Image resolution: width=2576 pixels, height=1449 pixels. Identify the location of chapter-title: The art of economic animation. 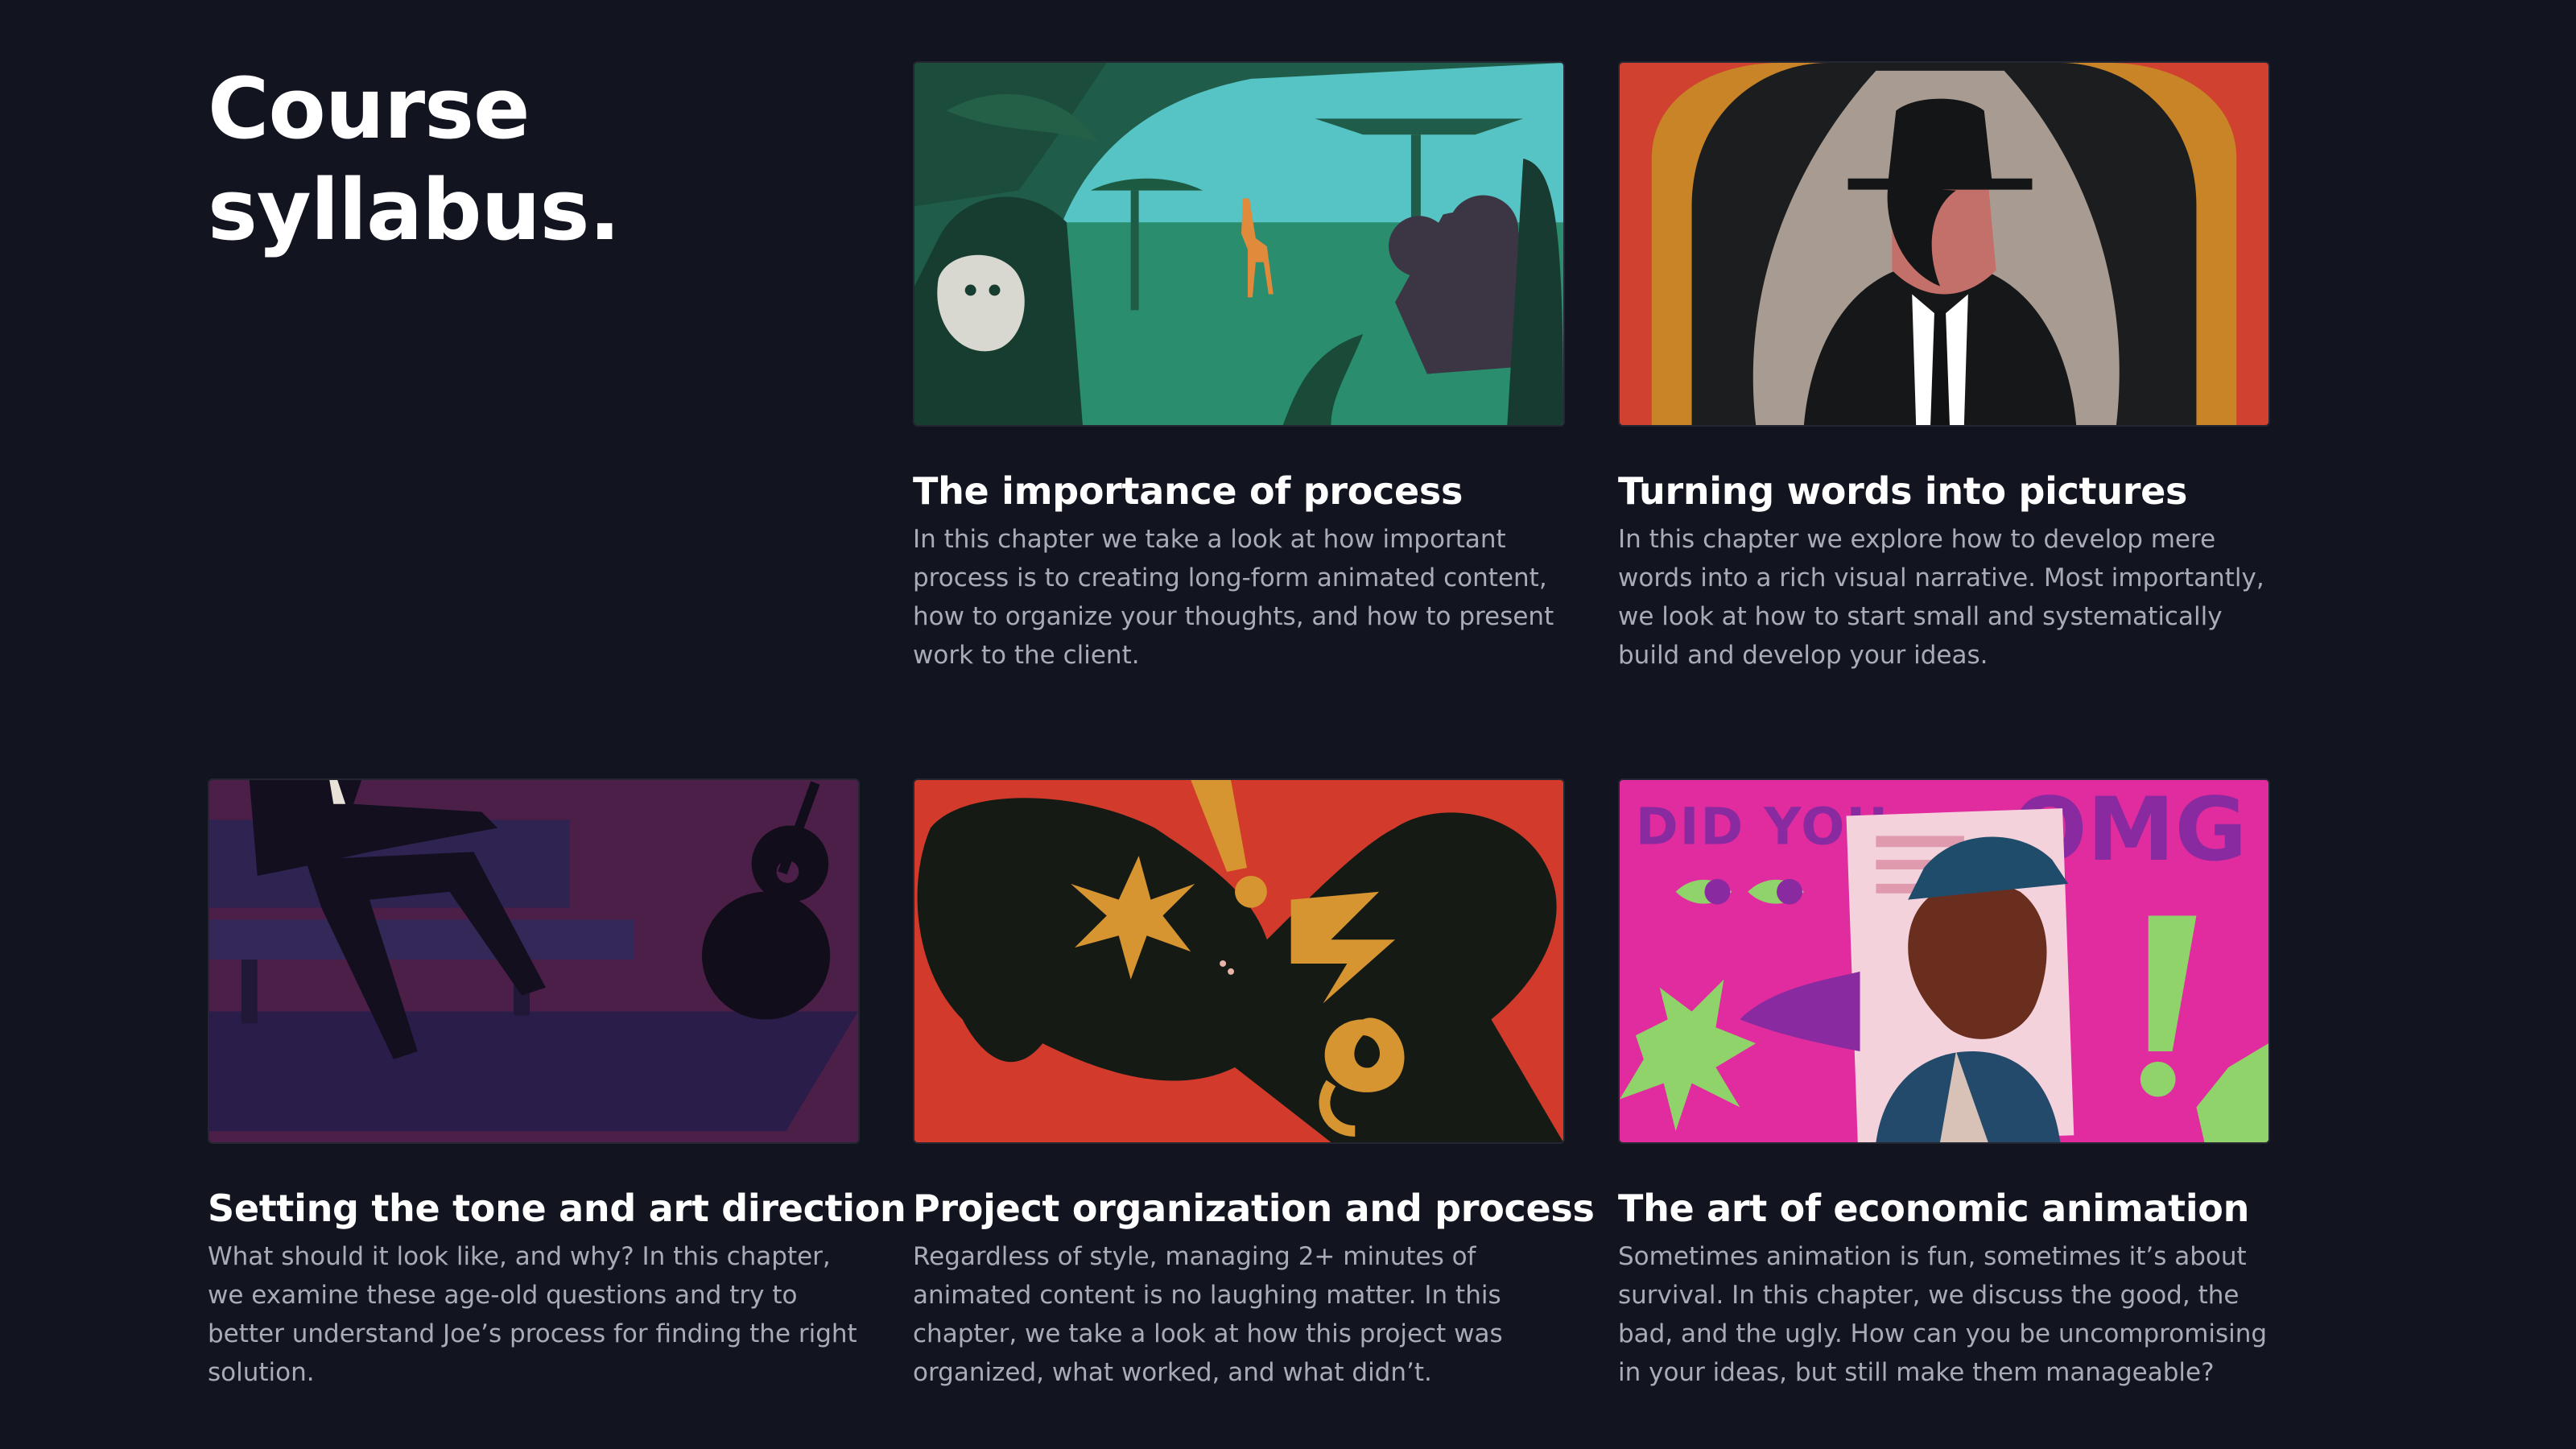
(1944, 1208).